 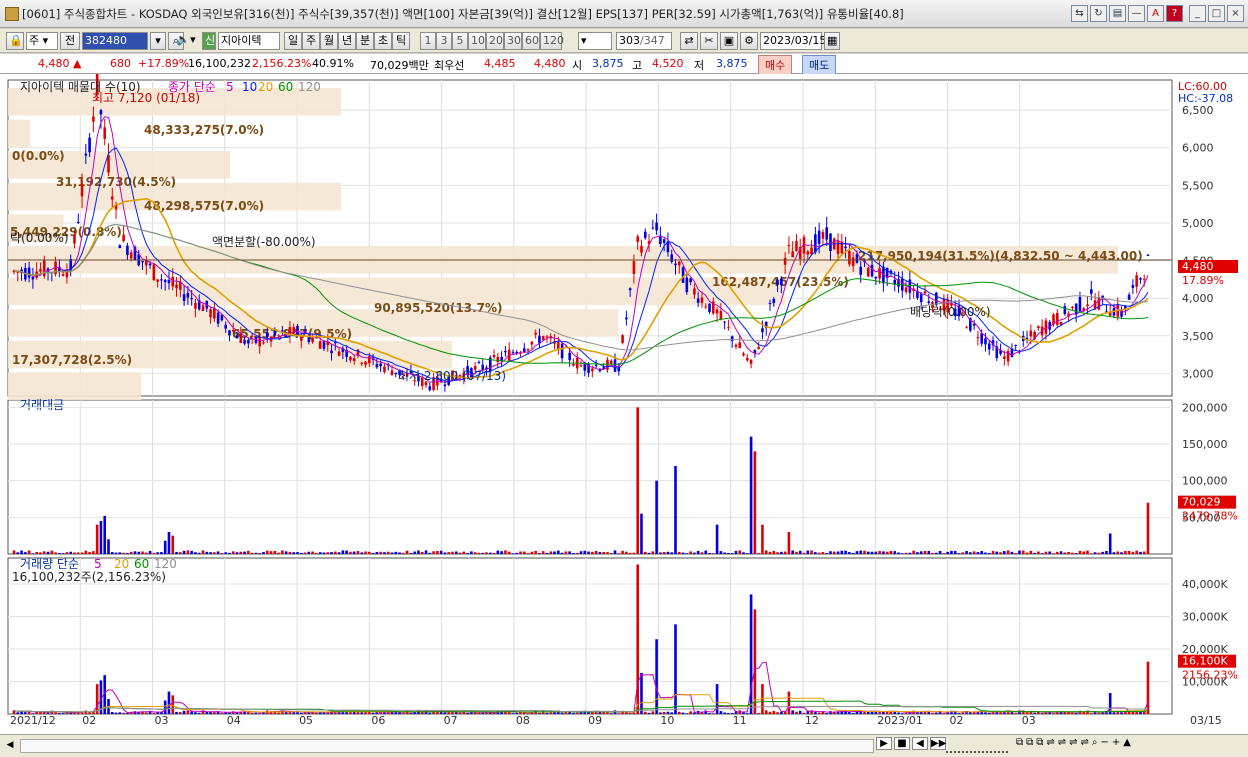 I want to click on zoom-slider, so click(x=977, y=746).